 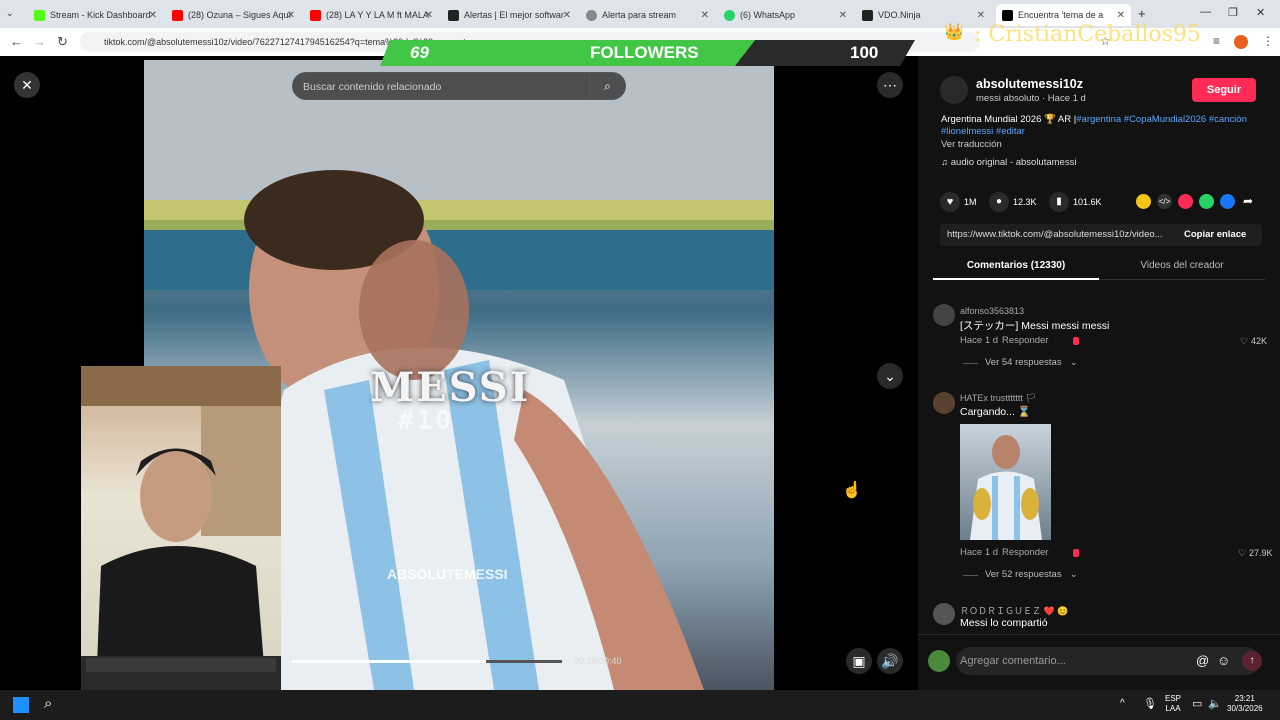 What do you see at coordinates (21, 705) in the screenshot?
I see `windows-start-icon` at bounding box center [21, 705].